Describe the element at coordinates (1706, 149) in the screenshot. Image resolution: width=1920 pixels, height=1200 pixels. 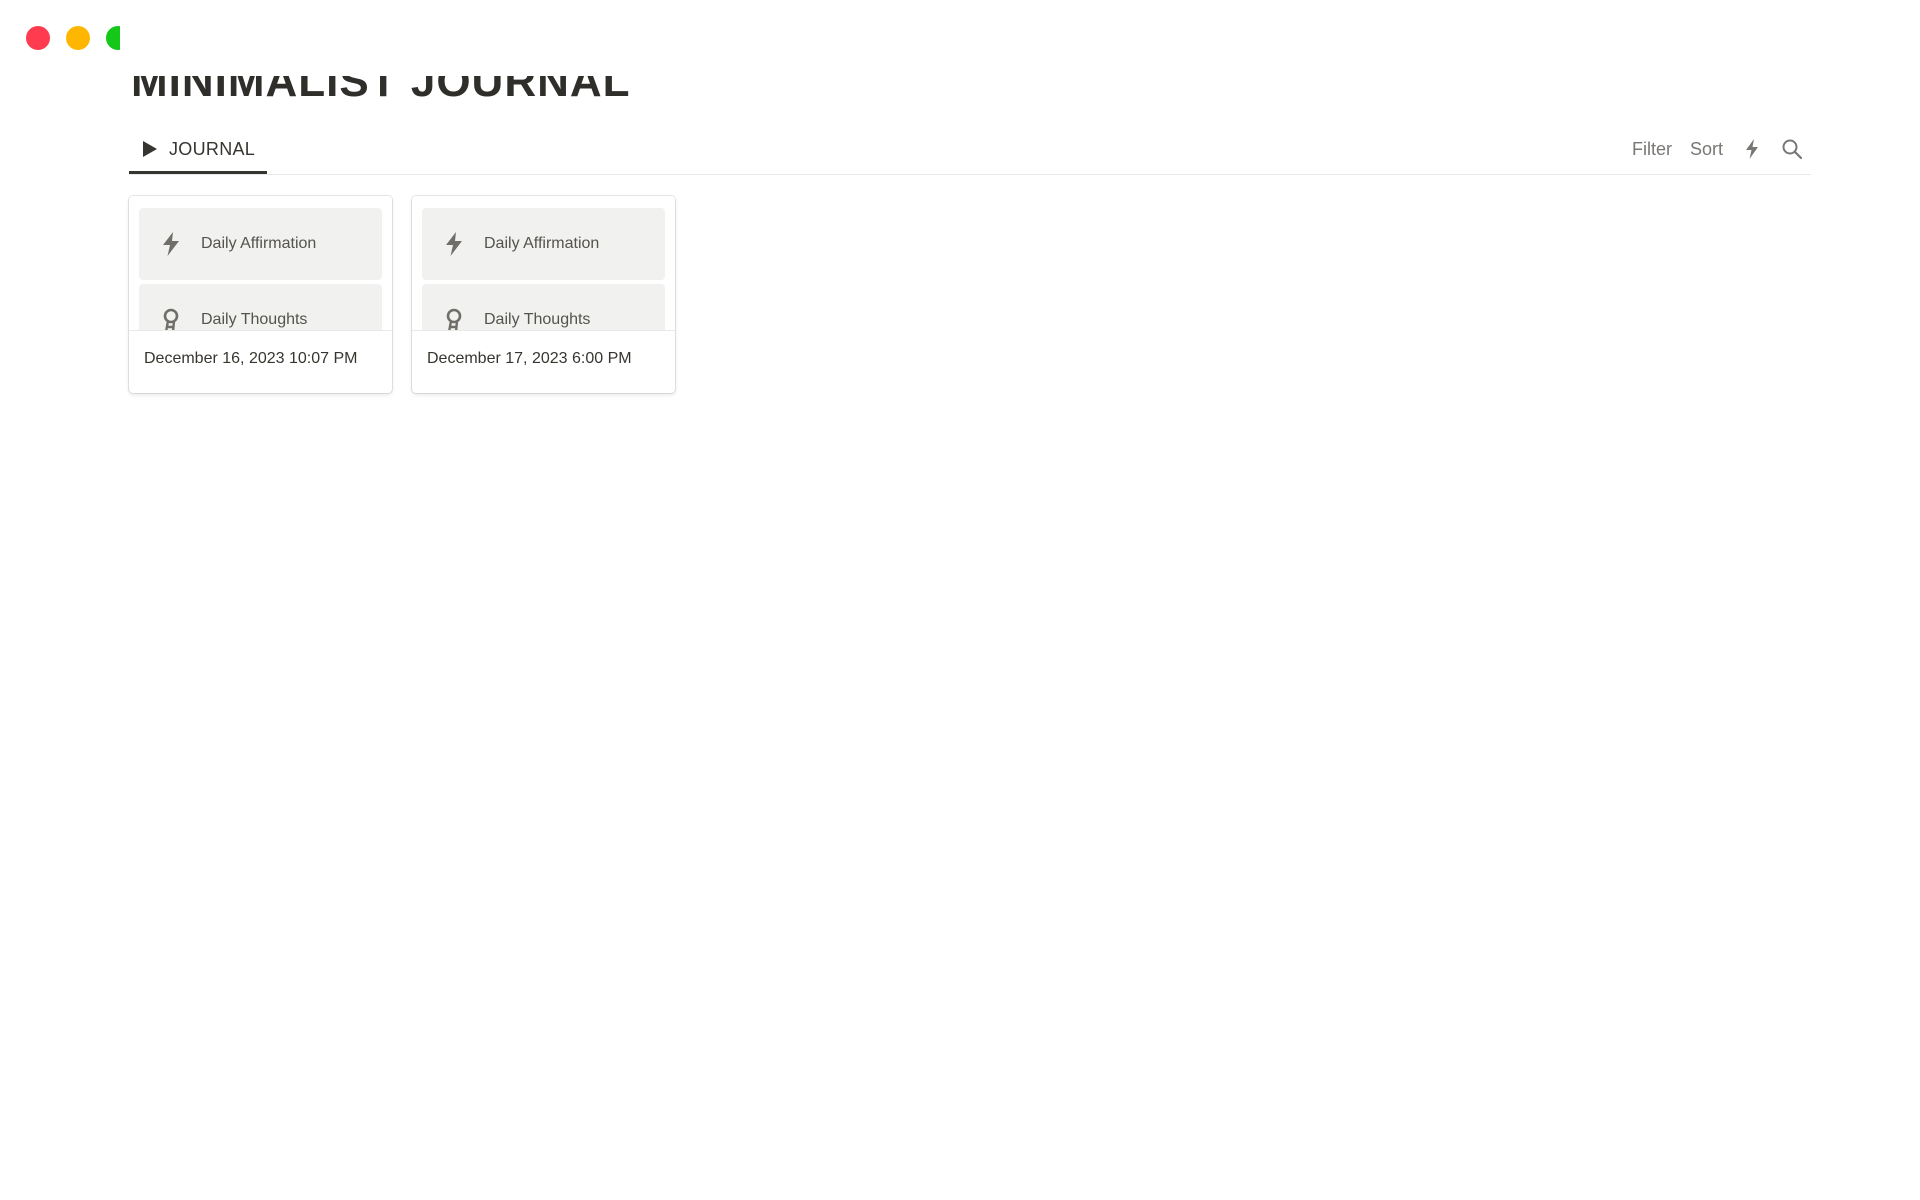
I see `sort-button: Sort` at that location.